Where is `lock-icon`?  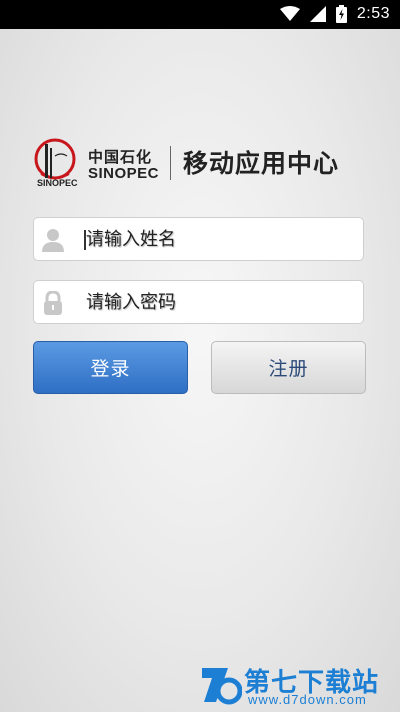 lock-icon is located at coordinates (53, 303).